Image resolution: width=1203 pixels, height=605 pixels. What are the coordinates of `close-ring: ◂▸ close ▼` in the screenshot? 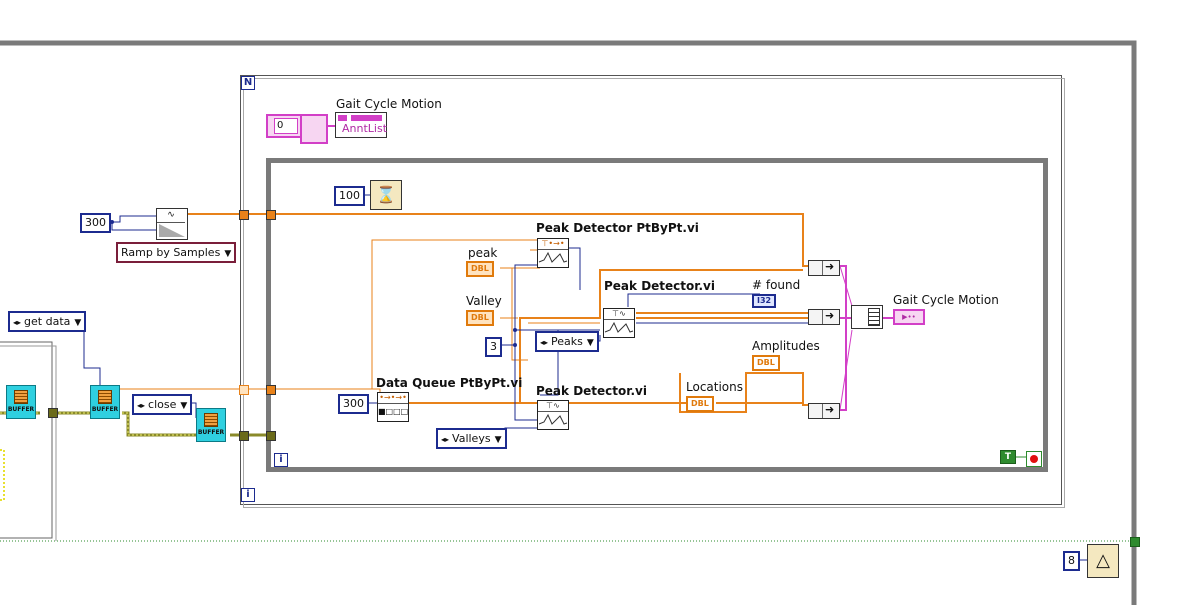 It's located at (162, 404).